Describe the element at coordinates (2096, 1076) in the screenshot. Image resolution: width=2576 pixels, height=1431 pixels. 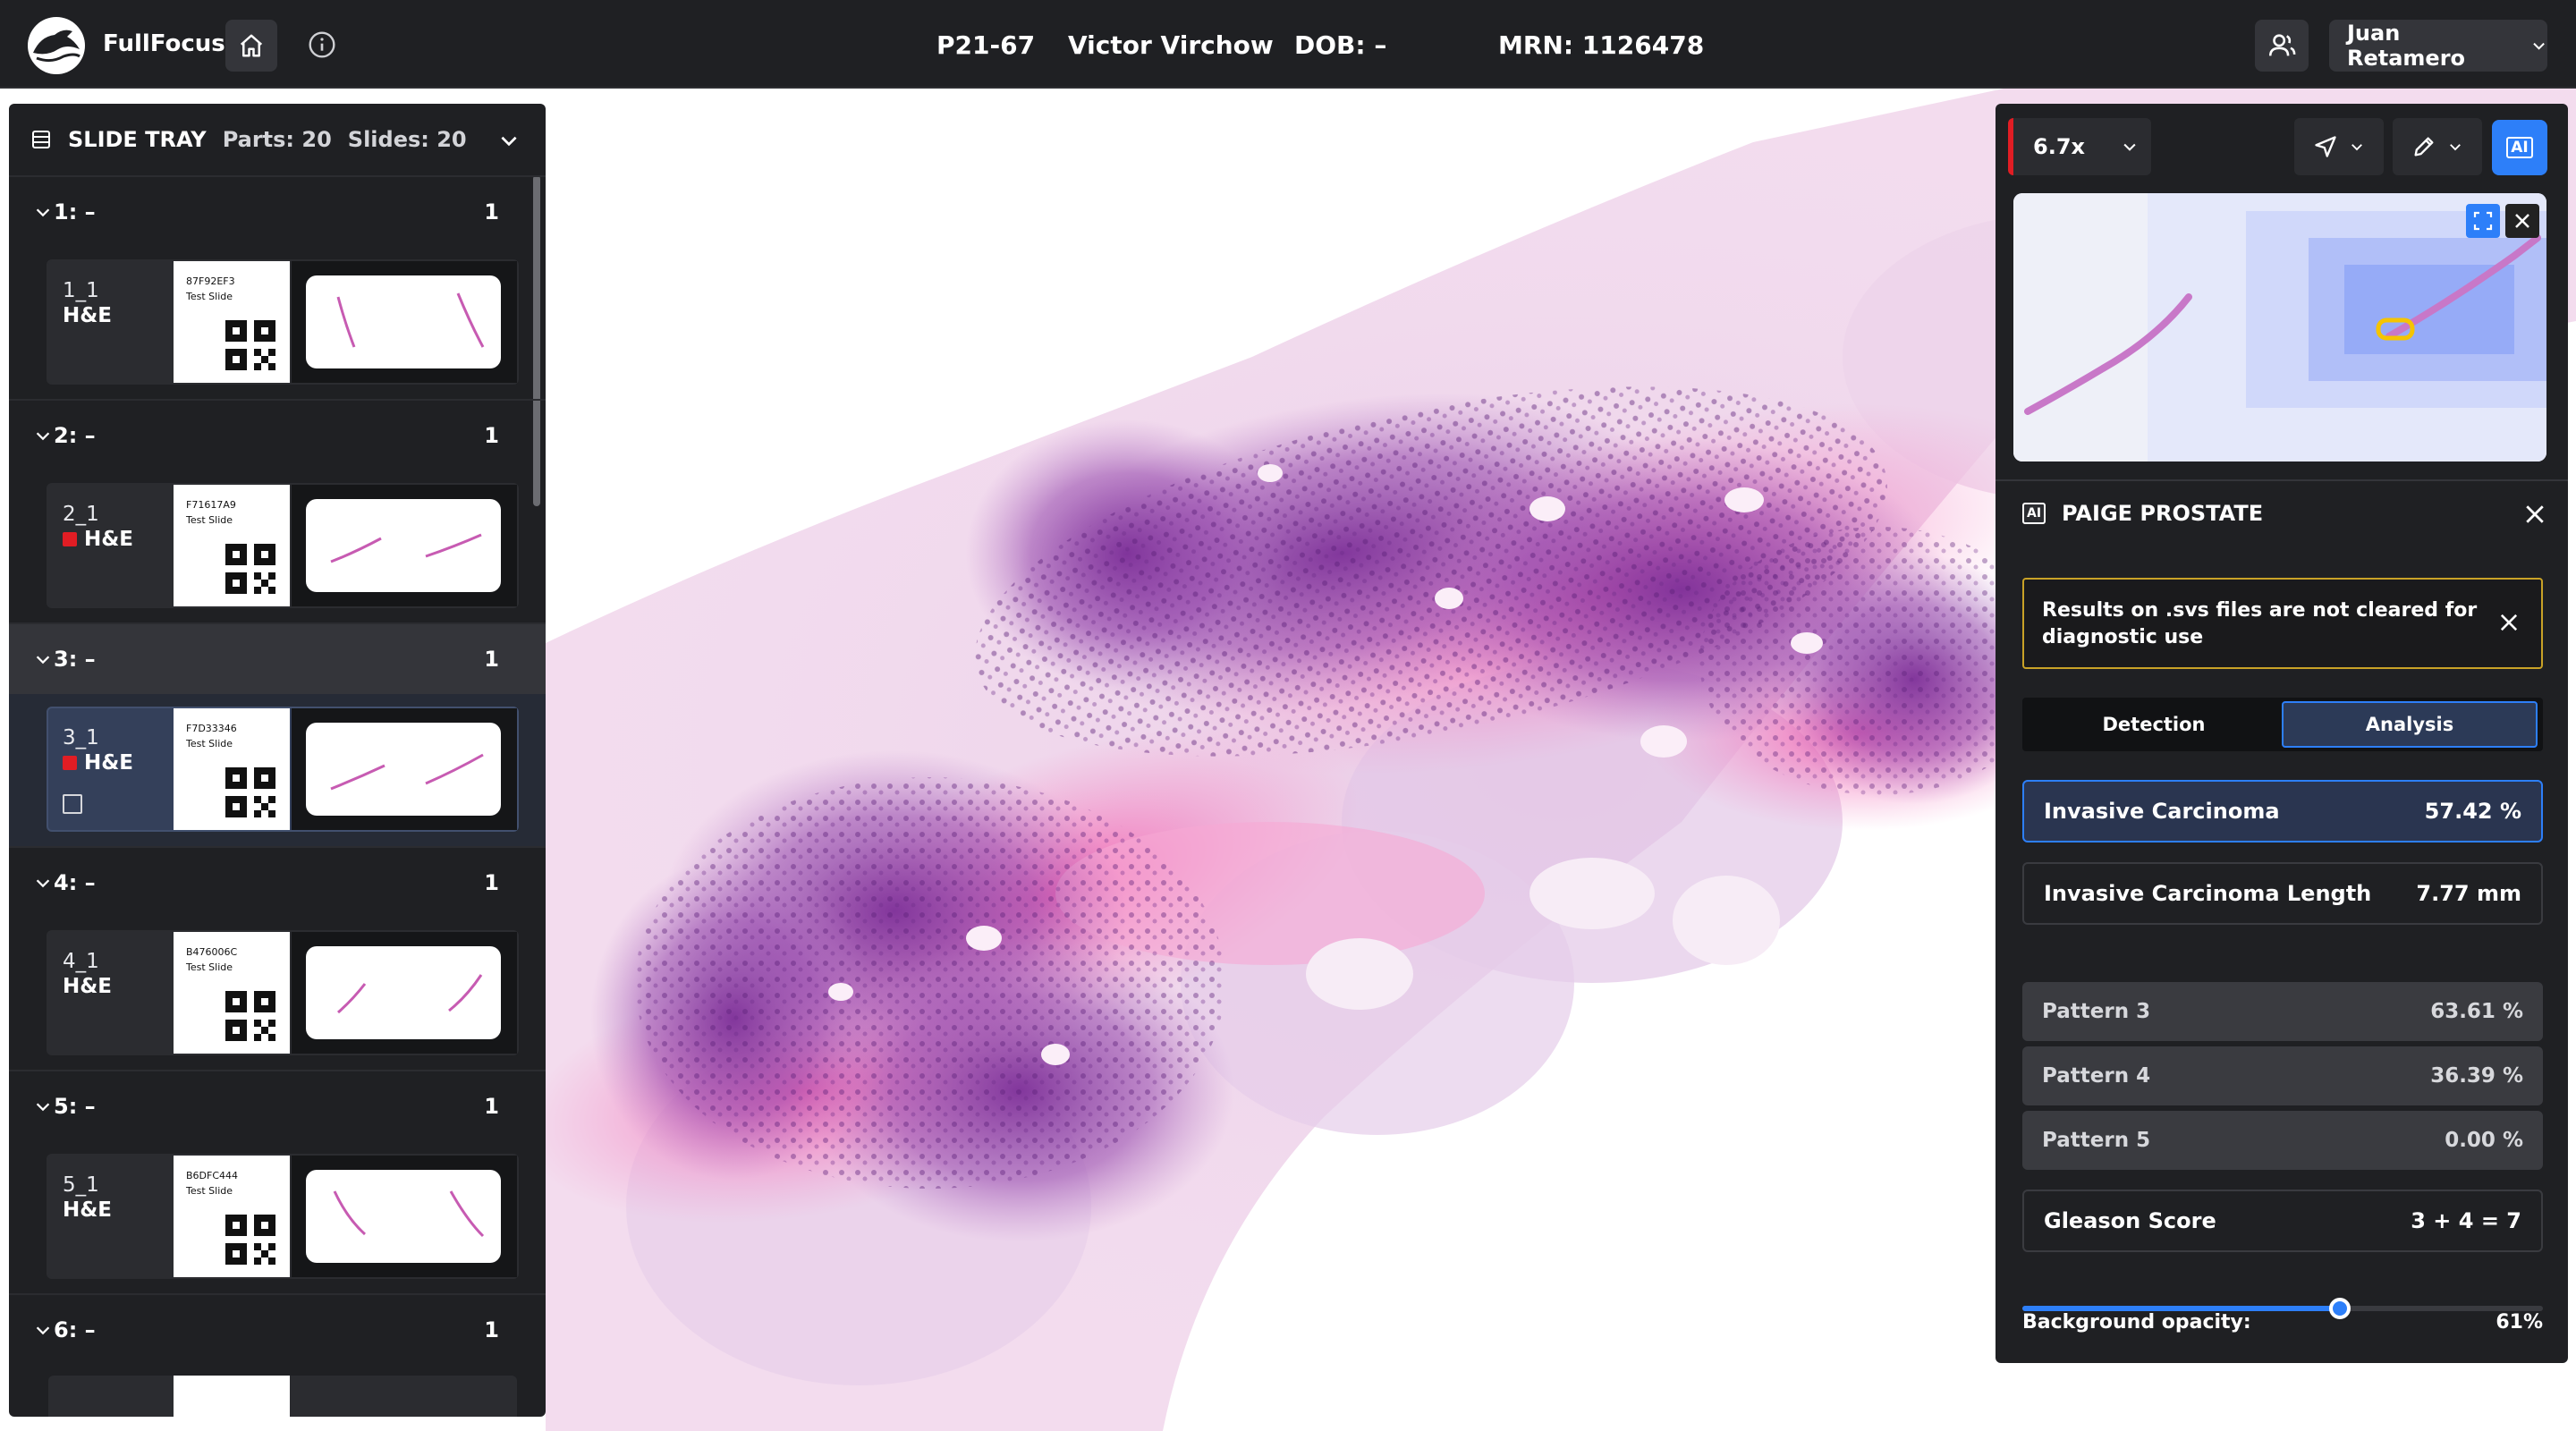
I see `metric-label: Pattern 4` at that location.